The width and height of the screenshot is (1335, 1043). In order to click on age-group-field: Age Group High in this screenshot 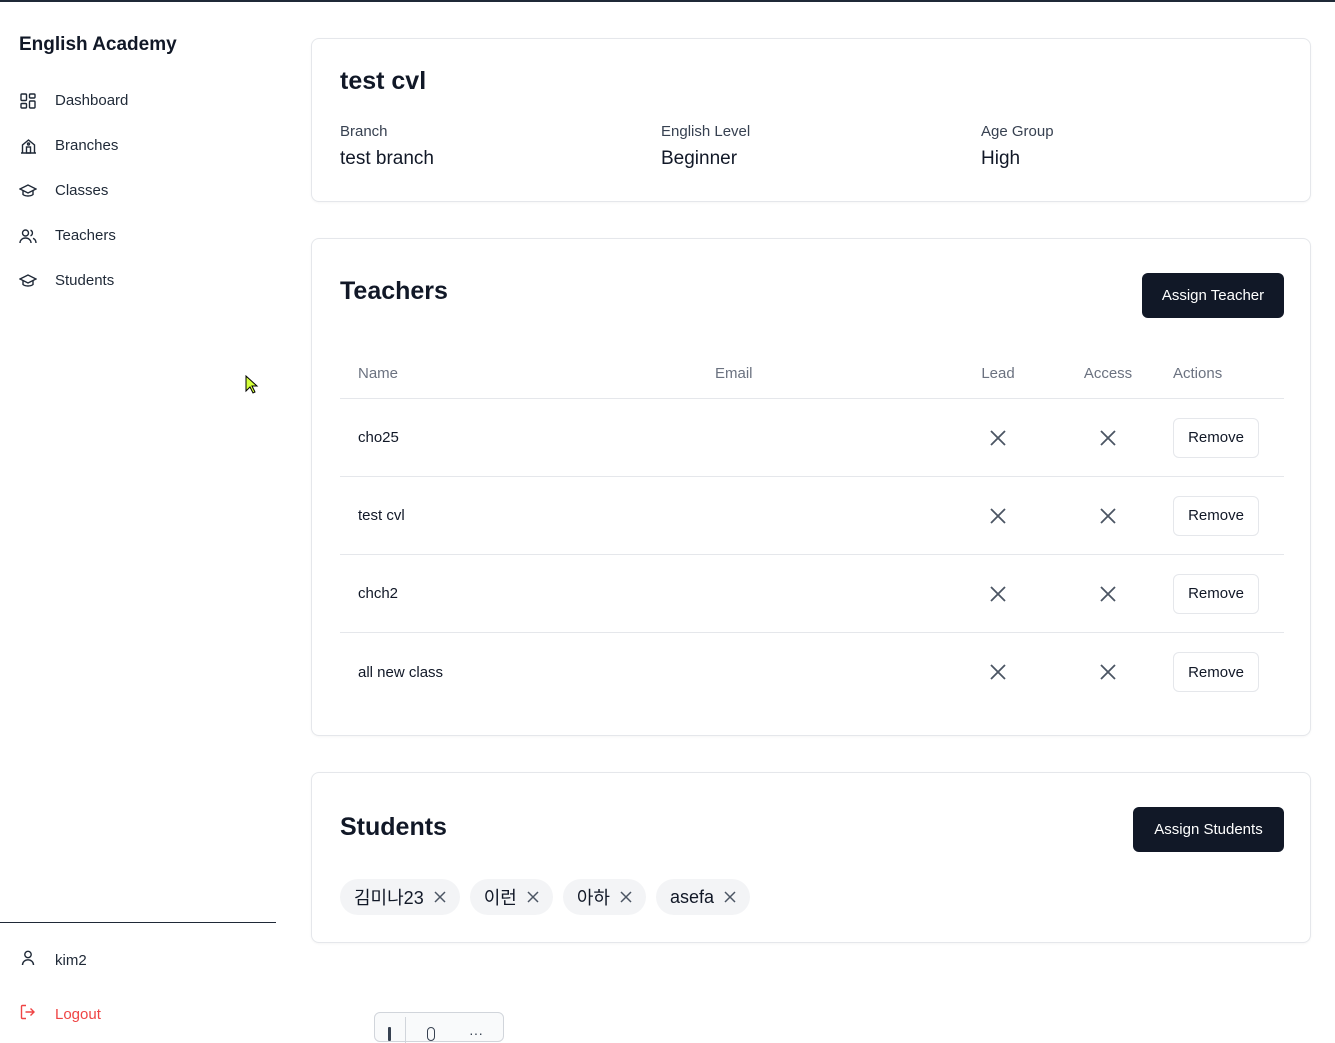, I will do `click(1017, 146)`.